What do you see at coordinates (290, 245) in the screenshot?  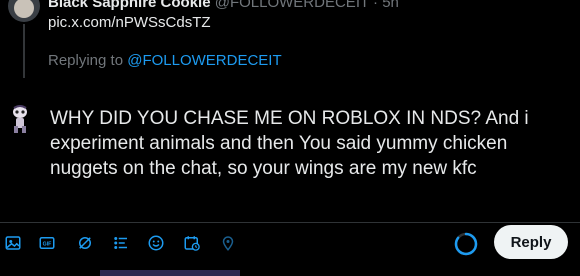 I see `composer-toolbar: GIF` at bounding box center [290, 245].